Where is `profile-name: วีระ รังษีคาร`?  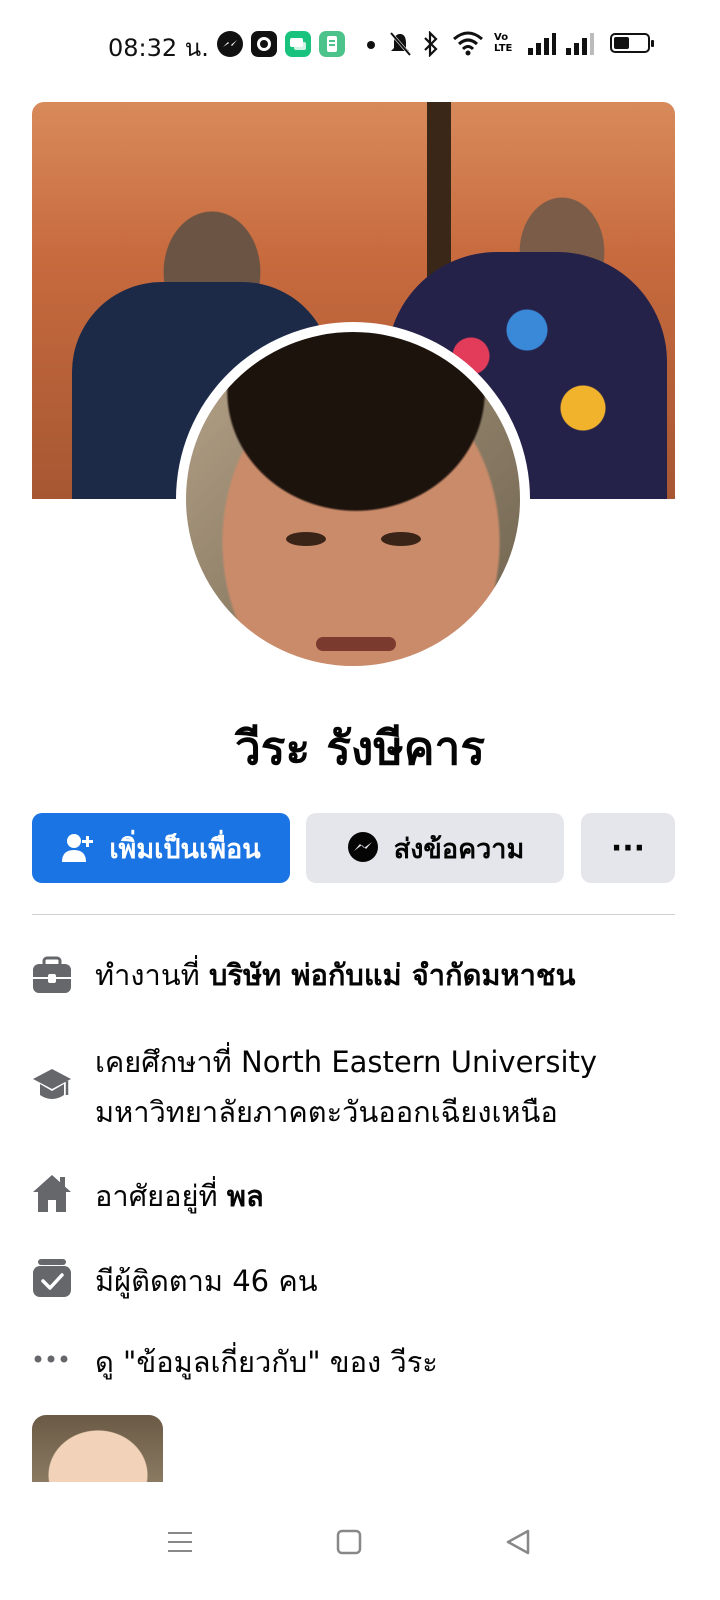
profile-name: วีระ รังษีคาร is located at coordinates (360, 748).